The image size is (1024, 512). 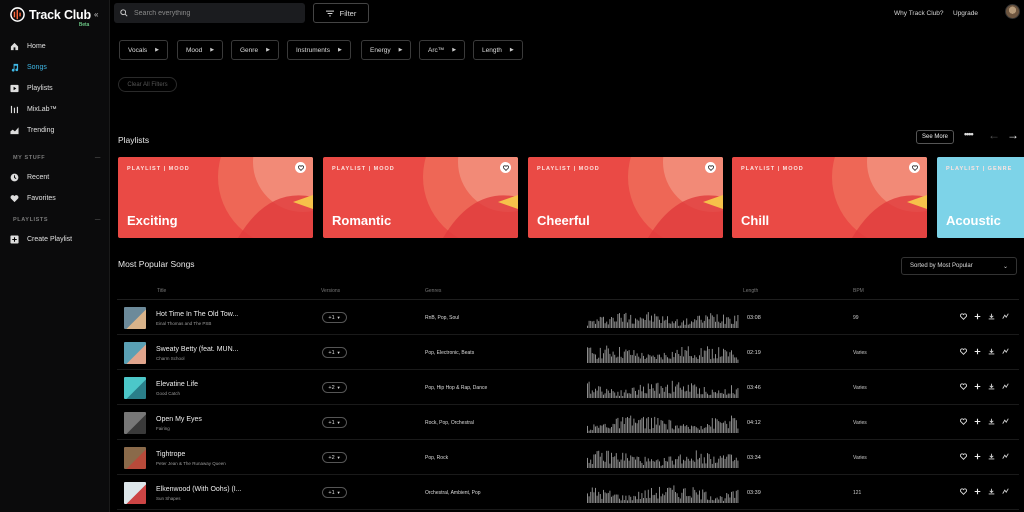 I want to click on brand-logo: Track Club, so click(x=50, y=14).